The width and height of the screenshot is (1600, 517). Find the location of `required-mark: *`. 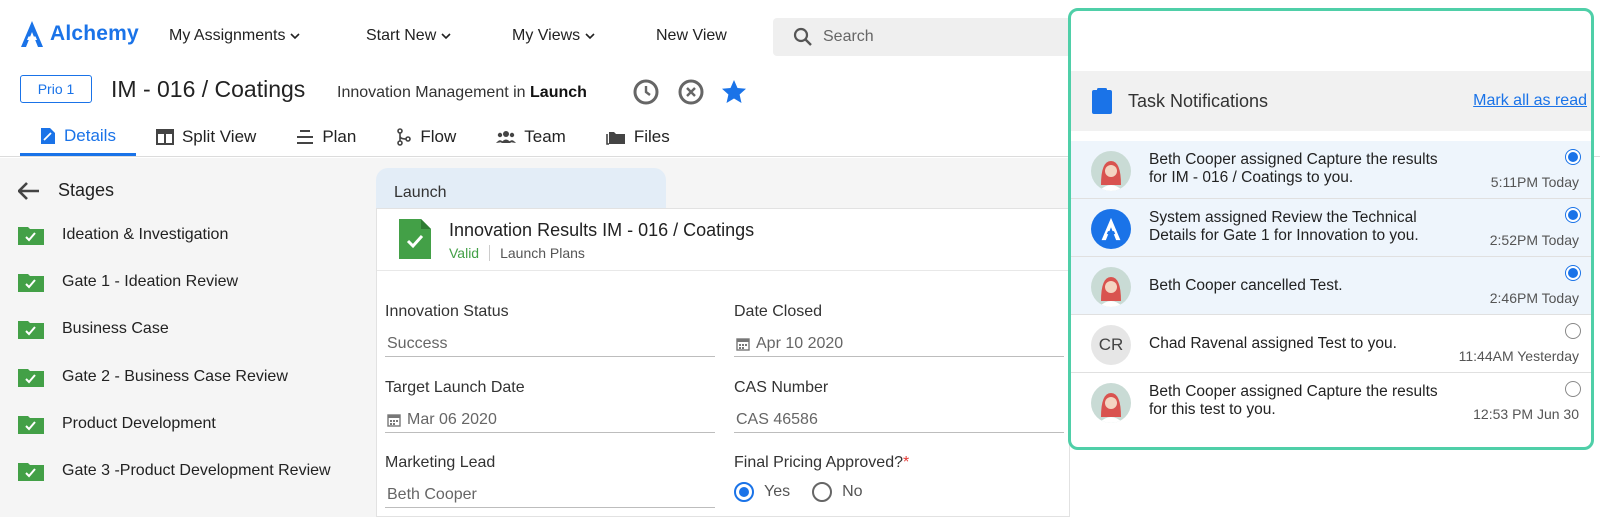

required-mark: * is located at coordinates (906, 462).